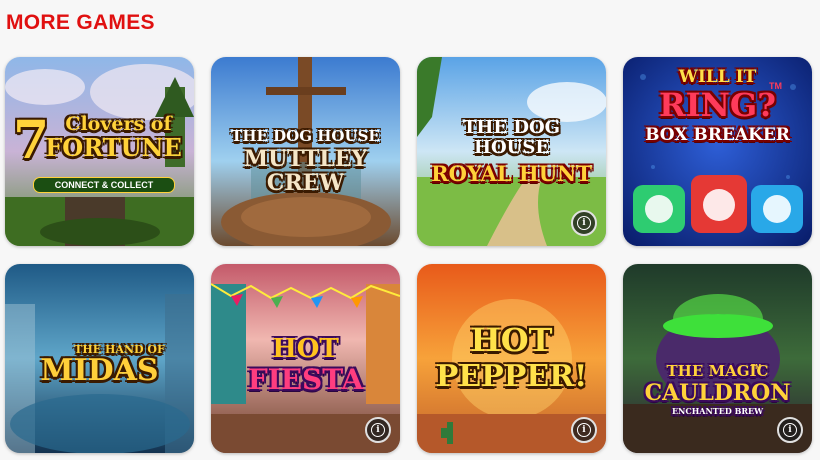  I want to click on game-logo-title: FORTUNE, so click(113, 147).